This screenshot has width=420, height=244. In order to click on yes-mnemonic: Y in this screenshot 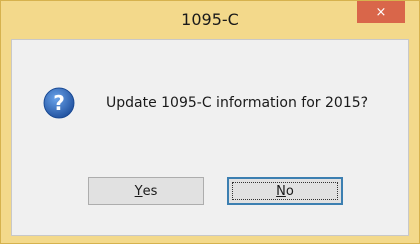, I will do `click(138, 191)`.